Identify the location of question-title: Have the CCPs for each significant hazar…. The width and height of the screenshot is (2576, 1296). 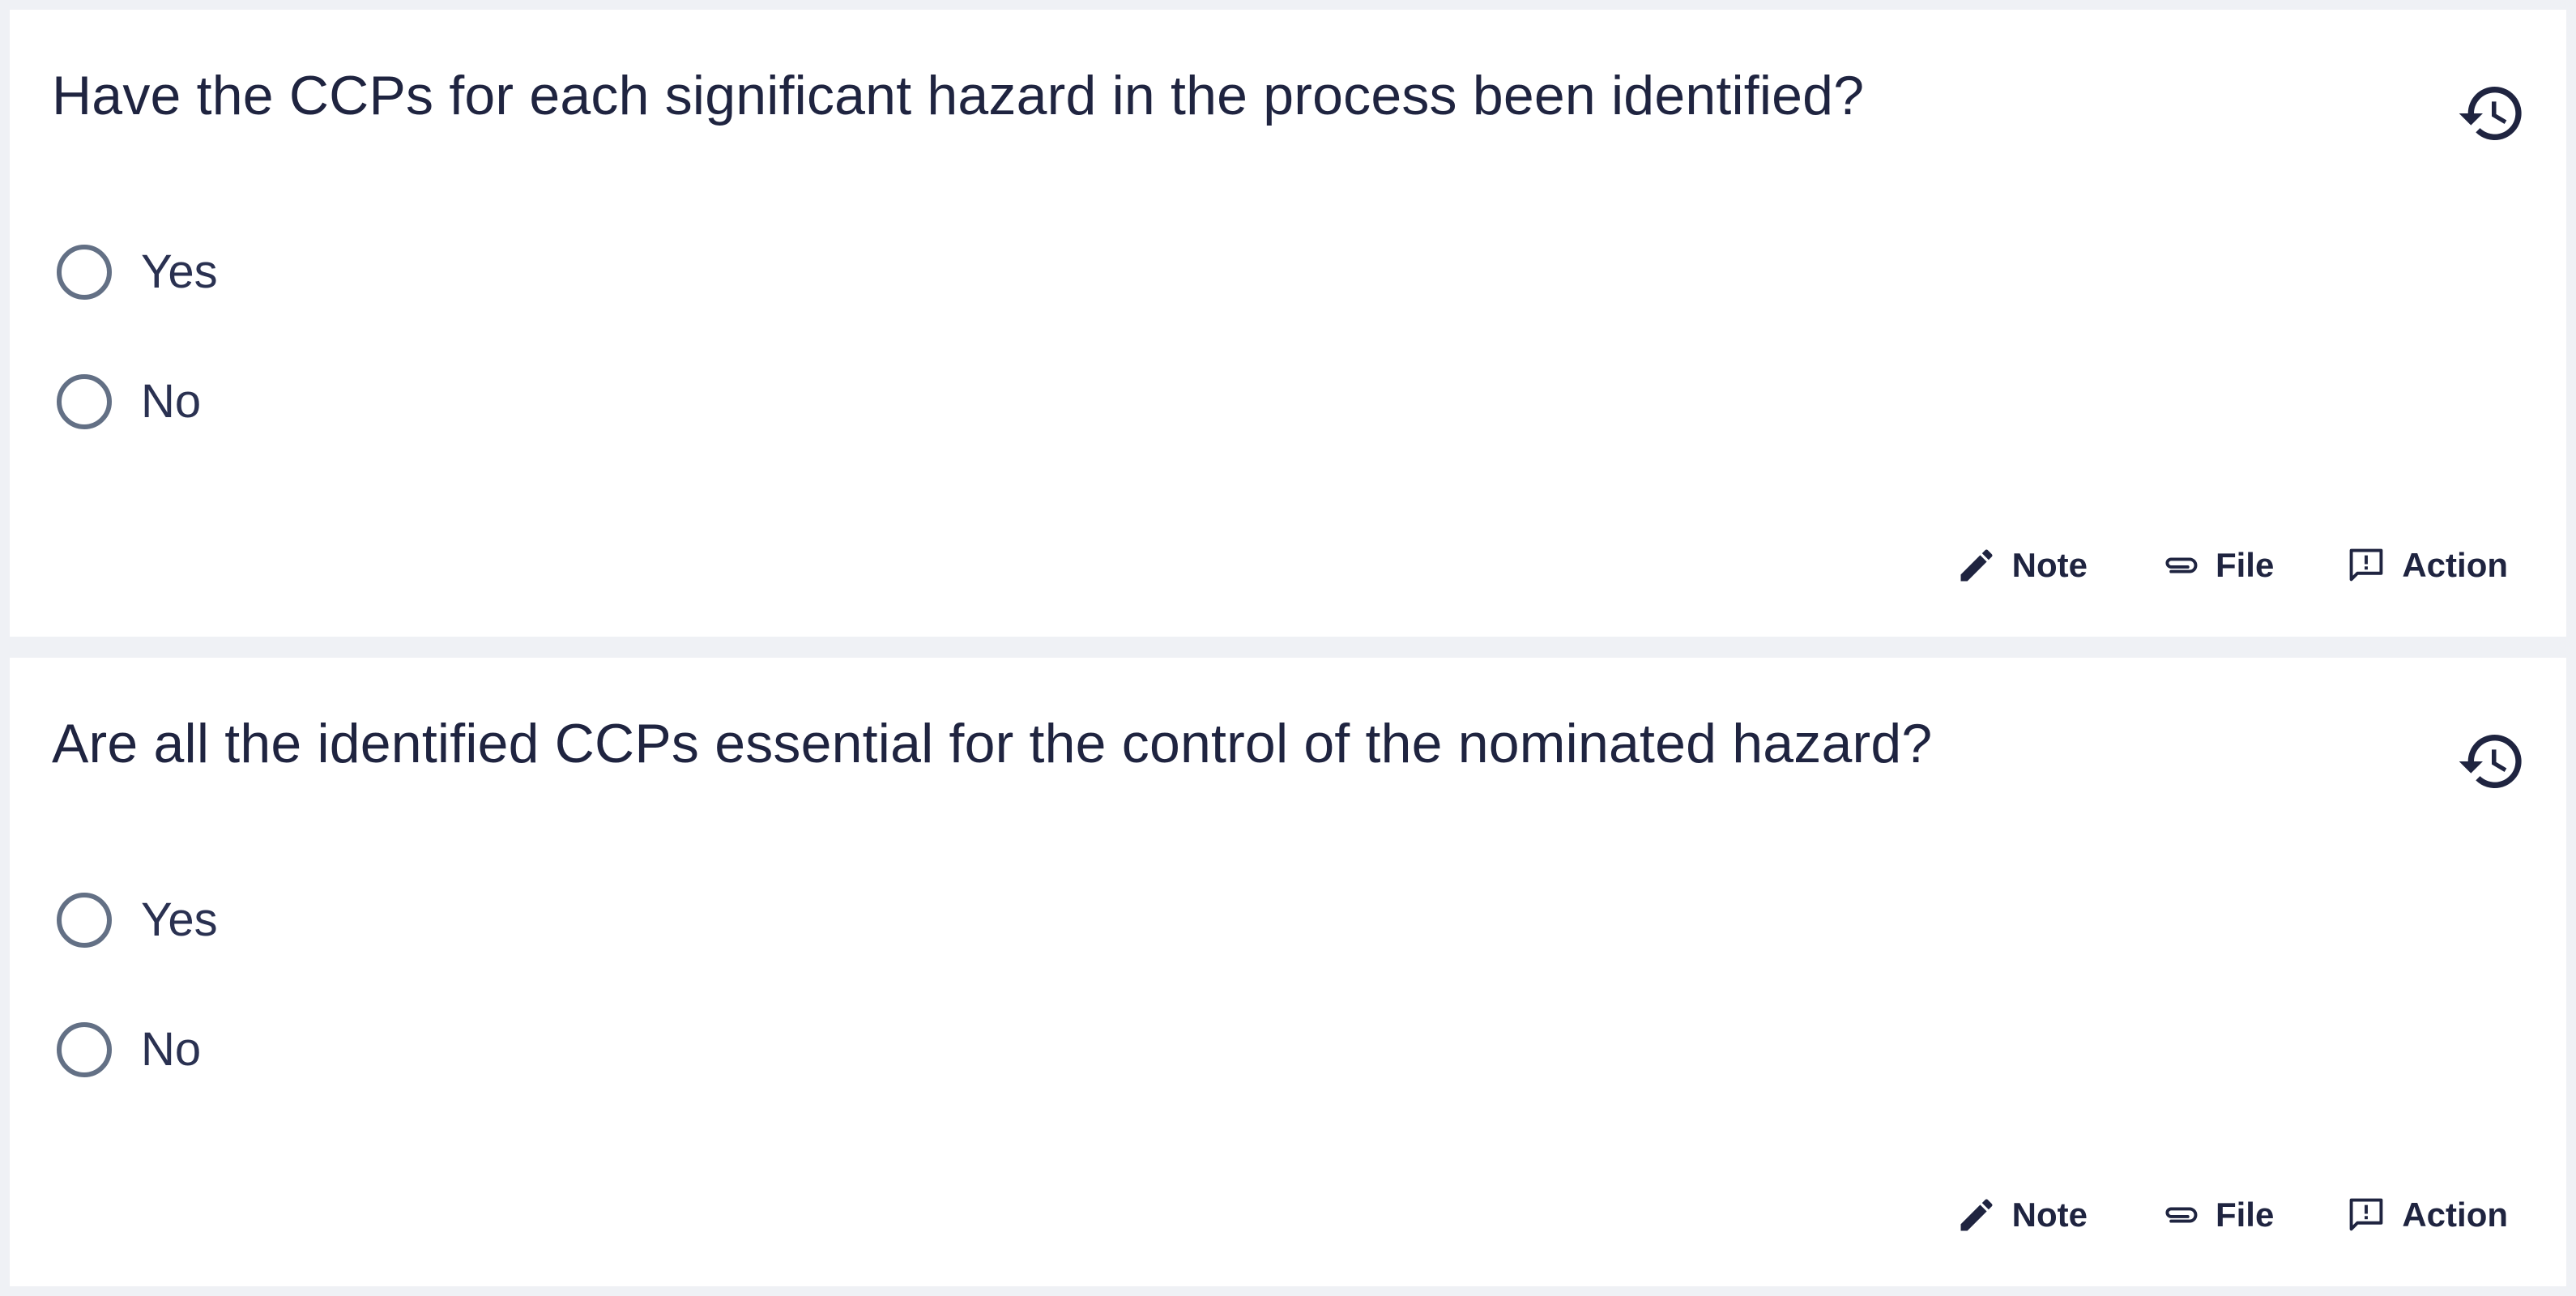
(959, 95).